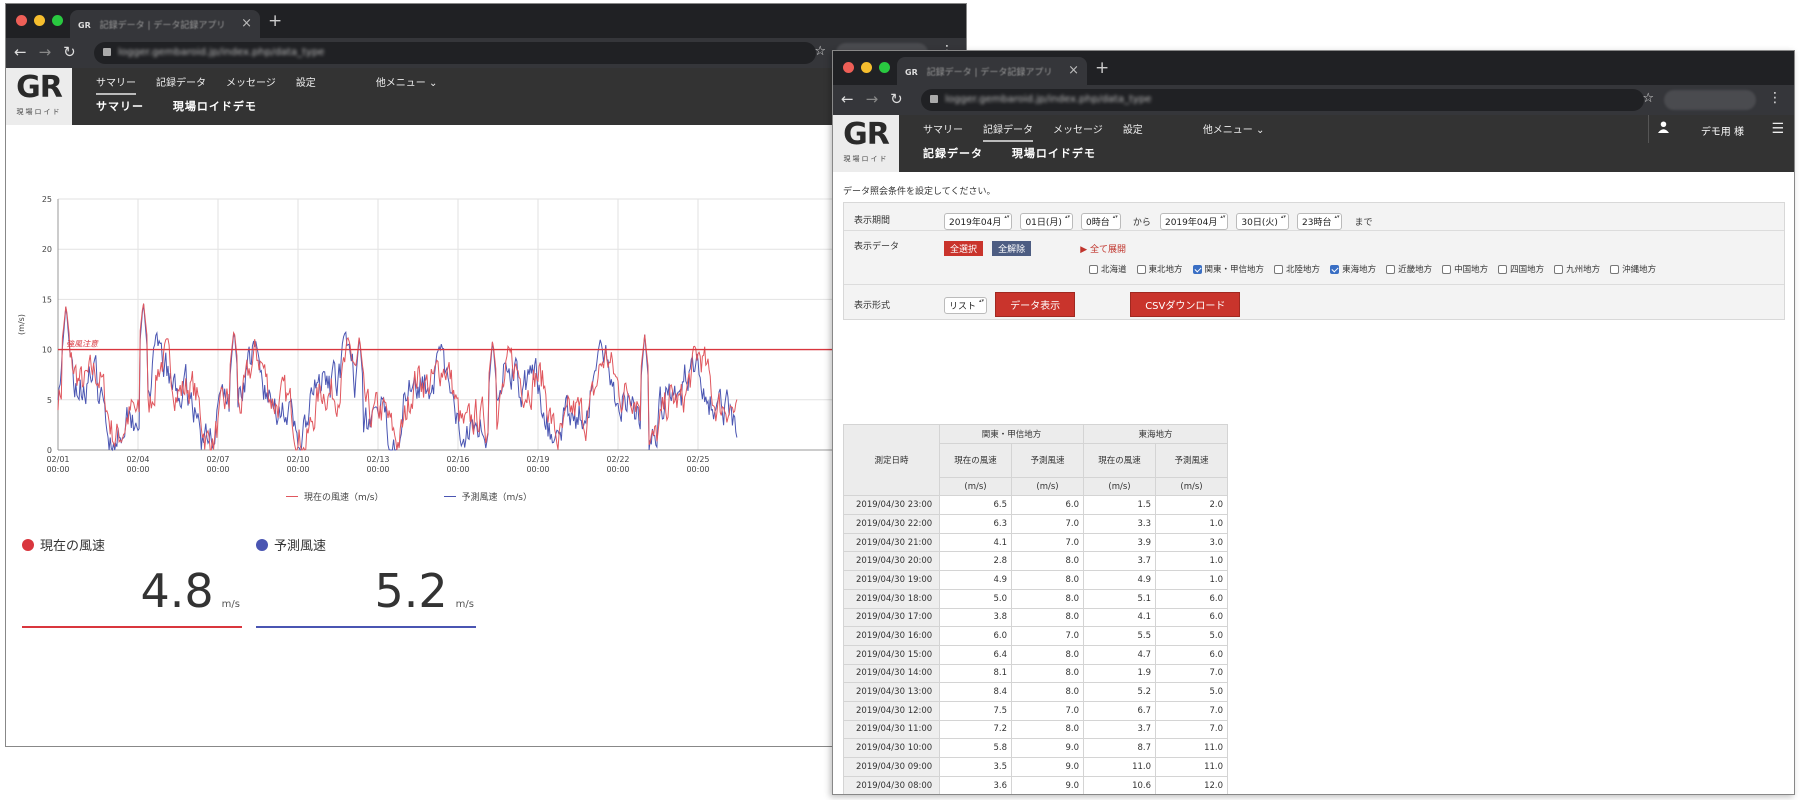 Image resolution: width=1800 pixels, height=800 pixels. Describe the element at coordinates (1465, 269) in the screenshot. I see `region-checkbox-item: 中国地方` at that location.